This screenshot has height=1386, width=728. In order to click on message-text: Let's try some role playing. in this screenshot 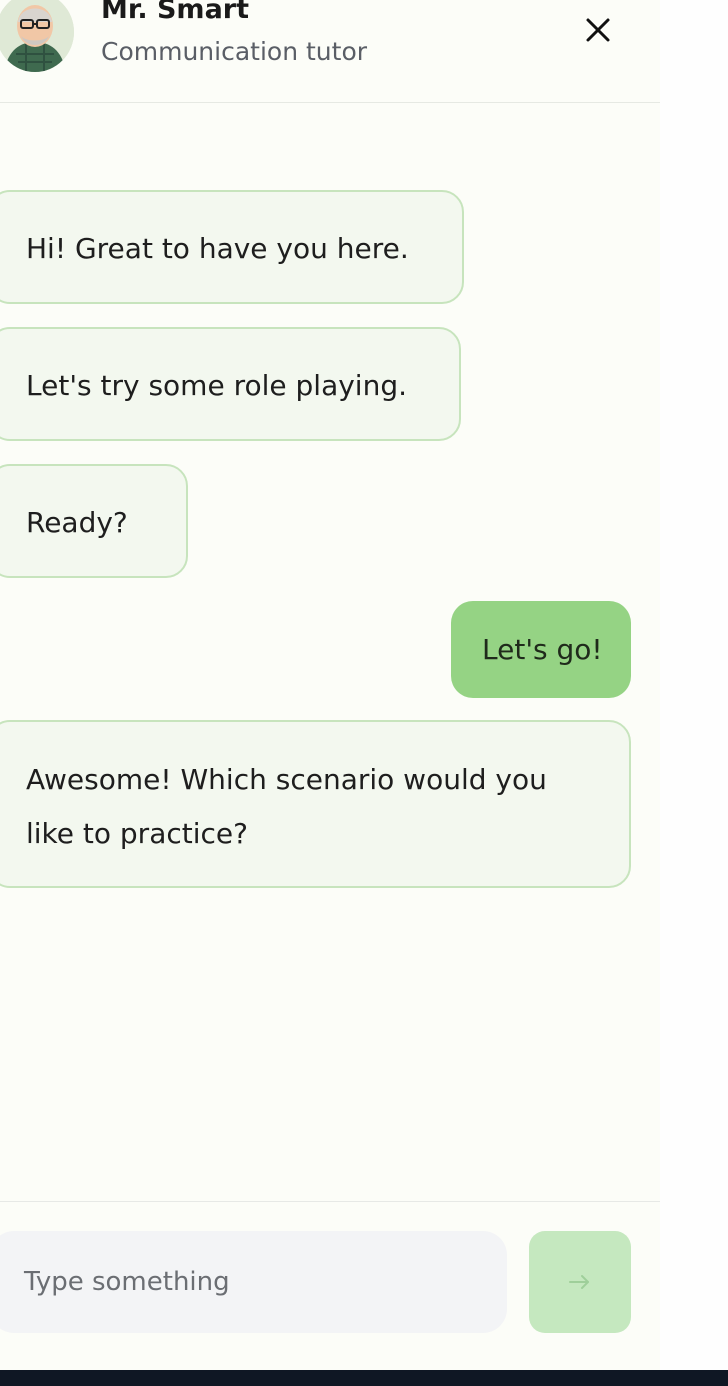, I will do `click(216, 385)`.